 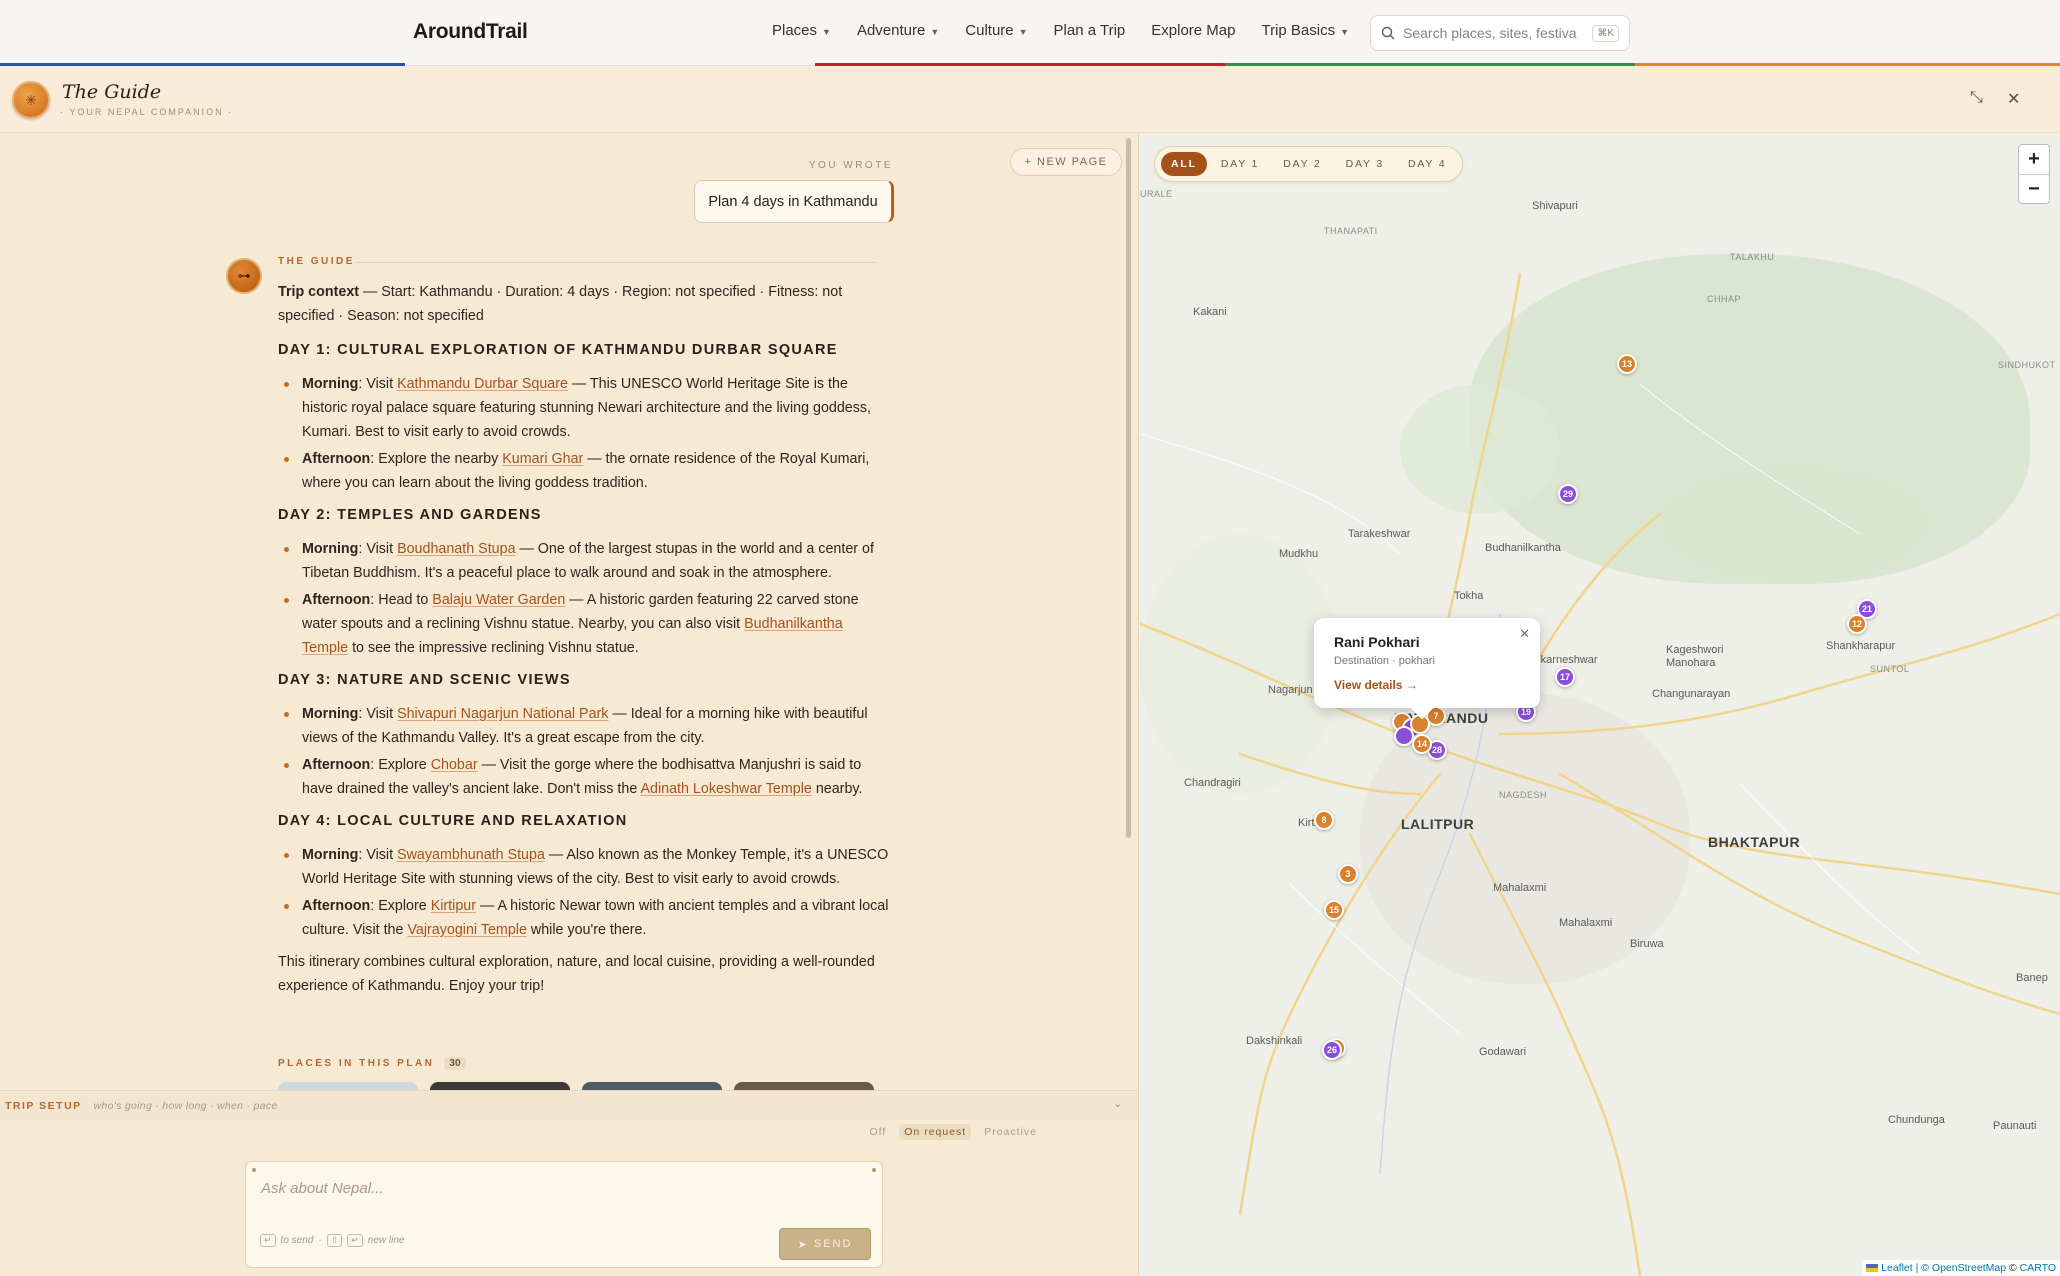 What do you see at coordinates (1302, 164) in the screenshot?
I see `tab-day-2: DAY 2` at bounding box center [1302, 164].